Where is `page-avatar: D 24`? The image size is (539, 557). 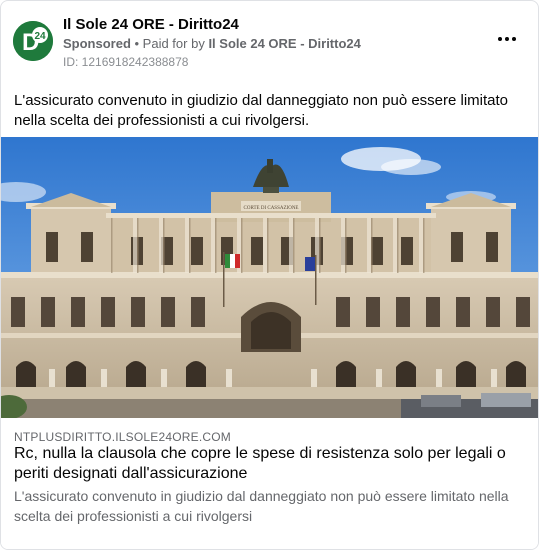 page-avatar: D 24 is located at coordinates (33, 41).